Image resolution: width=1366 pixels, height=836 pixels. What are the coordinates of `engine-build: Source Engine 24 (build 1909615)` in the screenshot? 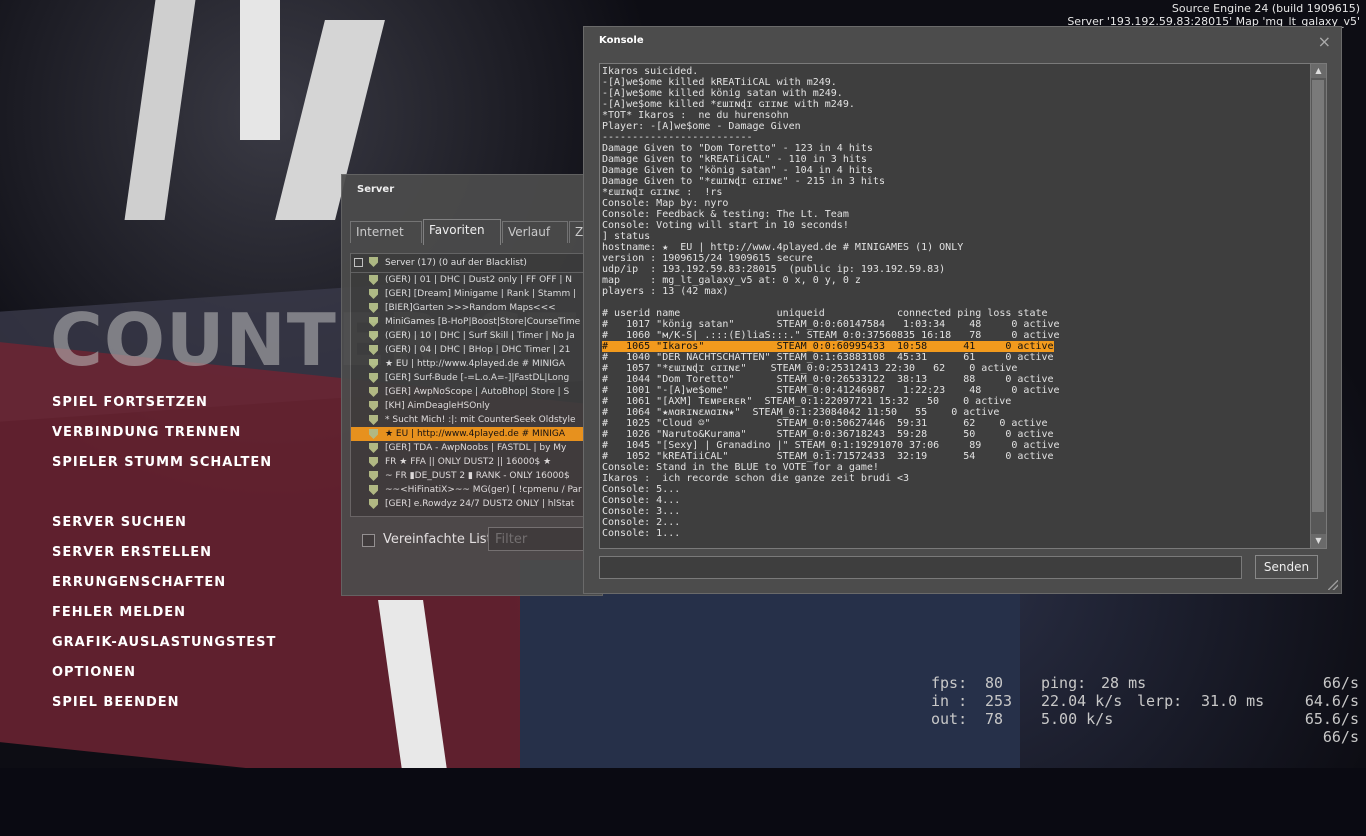 It's located at (1265, 8).